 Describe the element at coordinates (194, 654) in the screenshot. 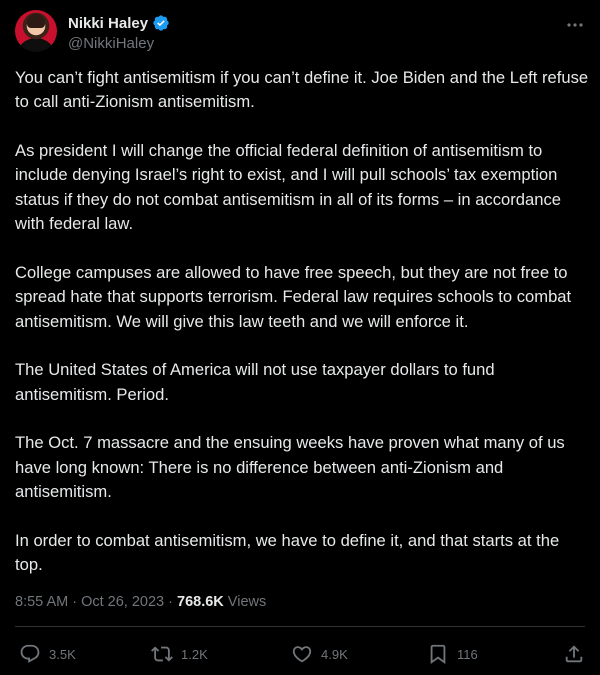

I see `retweet-count: 1.2K` at that location.